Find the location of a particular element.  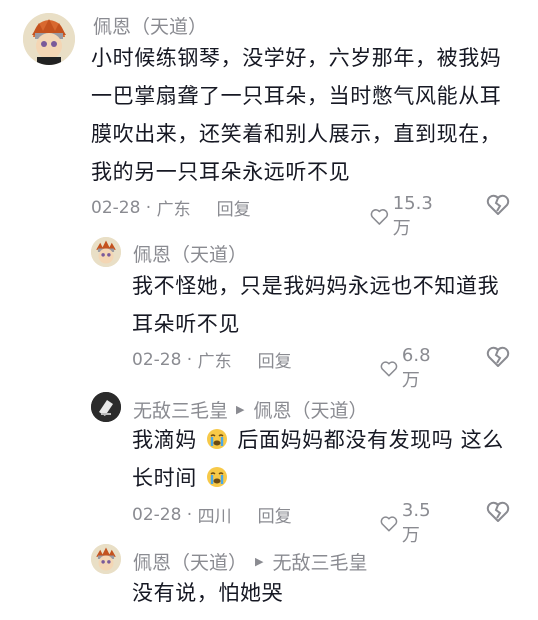

text-segment: 我滴妈 is located at coordinates (164, 440).